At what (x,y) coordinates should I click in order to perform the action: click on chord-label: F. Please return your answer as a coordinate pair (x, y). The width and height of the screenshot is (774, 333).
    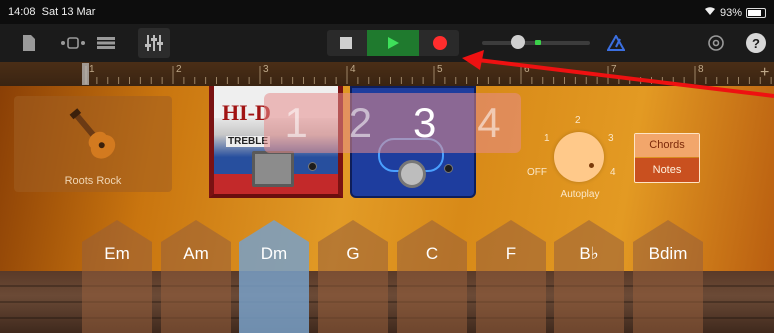
    Looking at the image, I should click on (511, 253).